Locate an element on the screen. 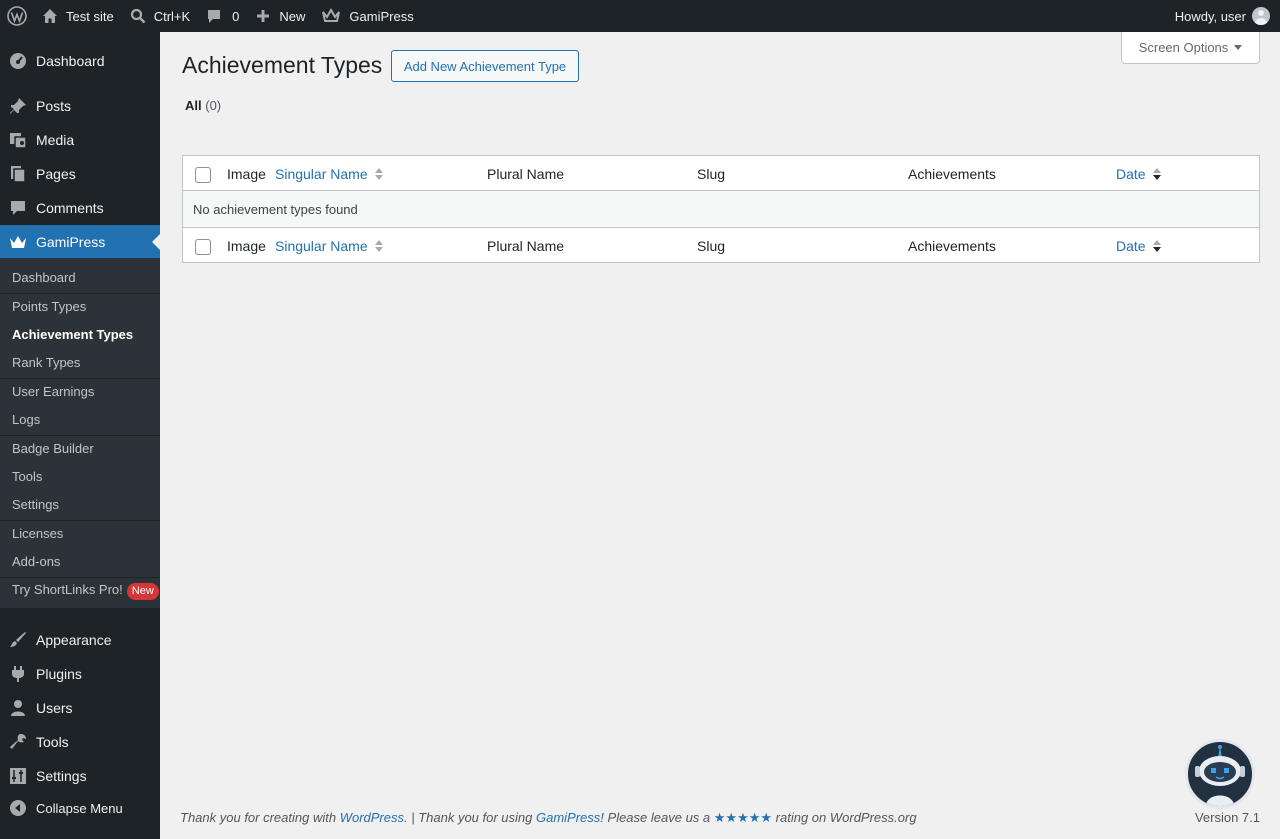 Image resolution: width=1280 pixels, height=839 pixels. new-badge: New is located at coordinates (142, 591).